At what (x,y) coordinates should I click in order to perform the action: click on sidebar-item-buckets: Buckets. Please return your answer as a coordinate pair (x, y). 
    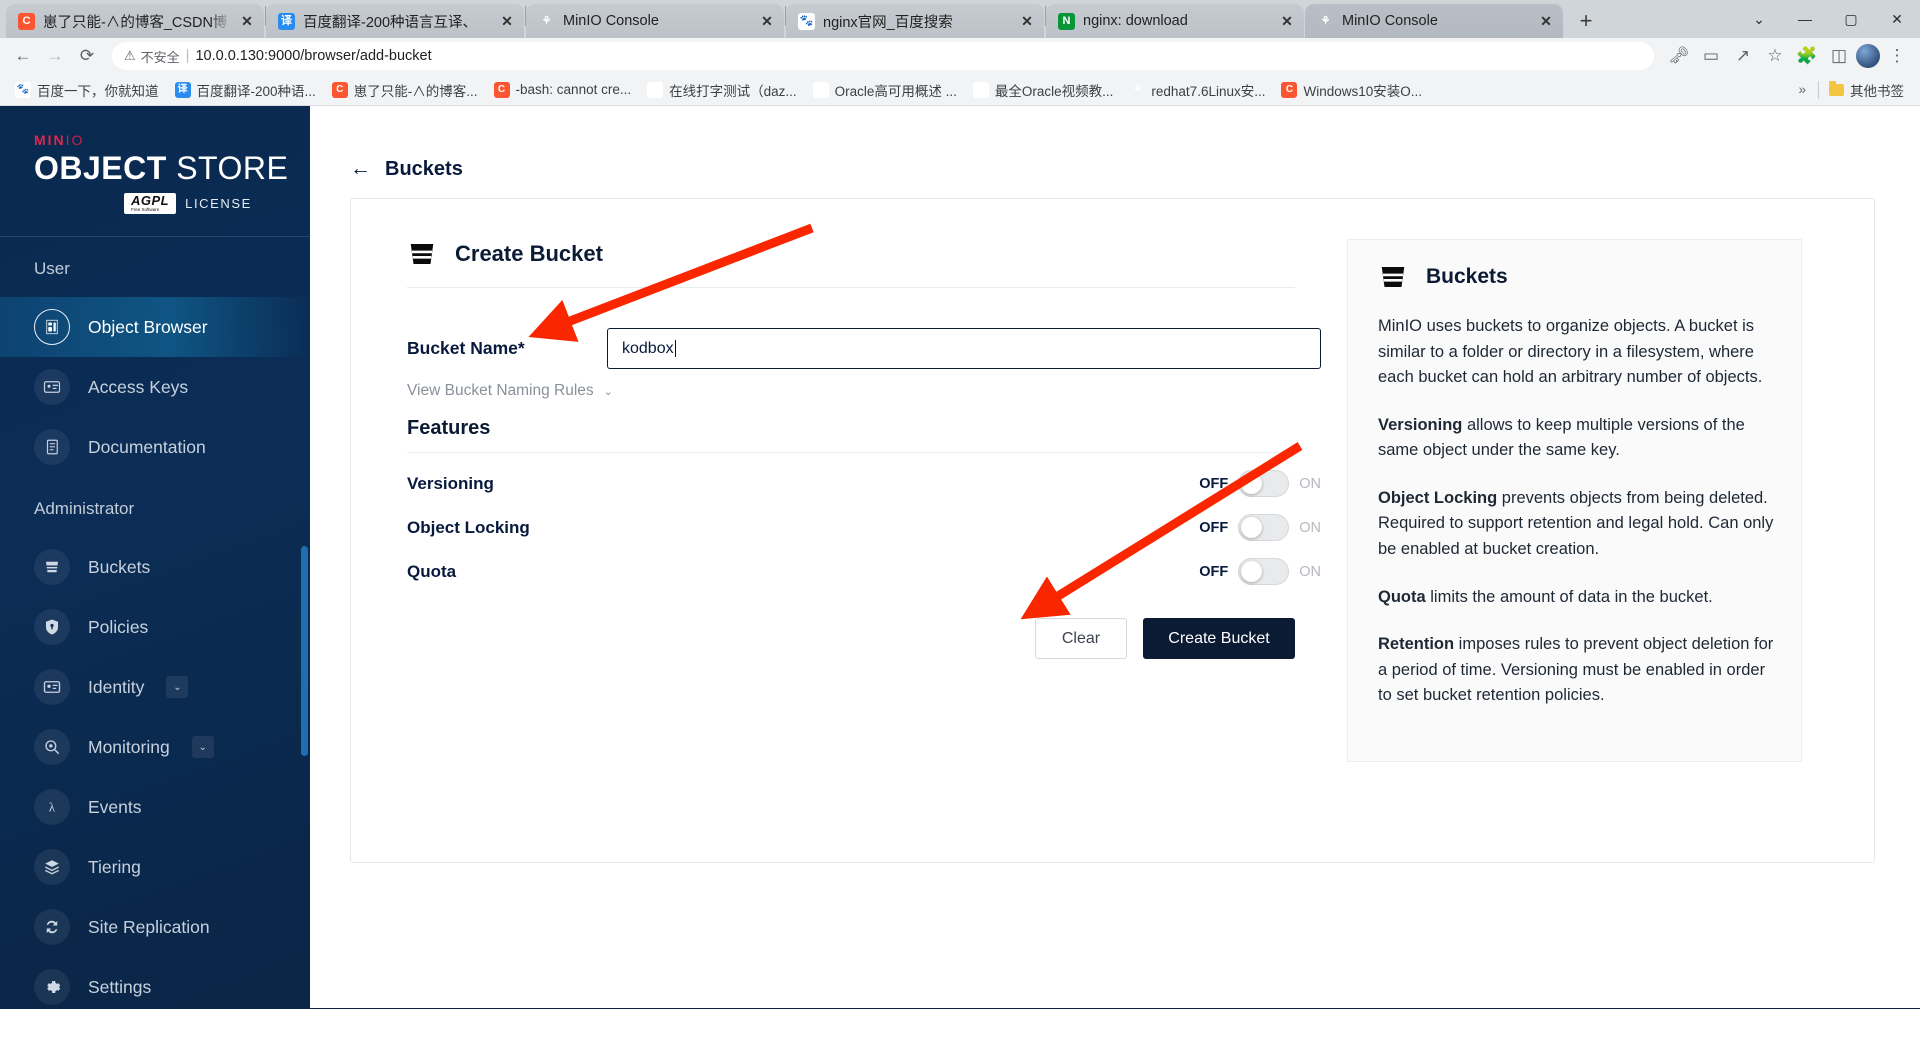
    Looking at the image, I should click on (155, 567).